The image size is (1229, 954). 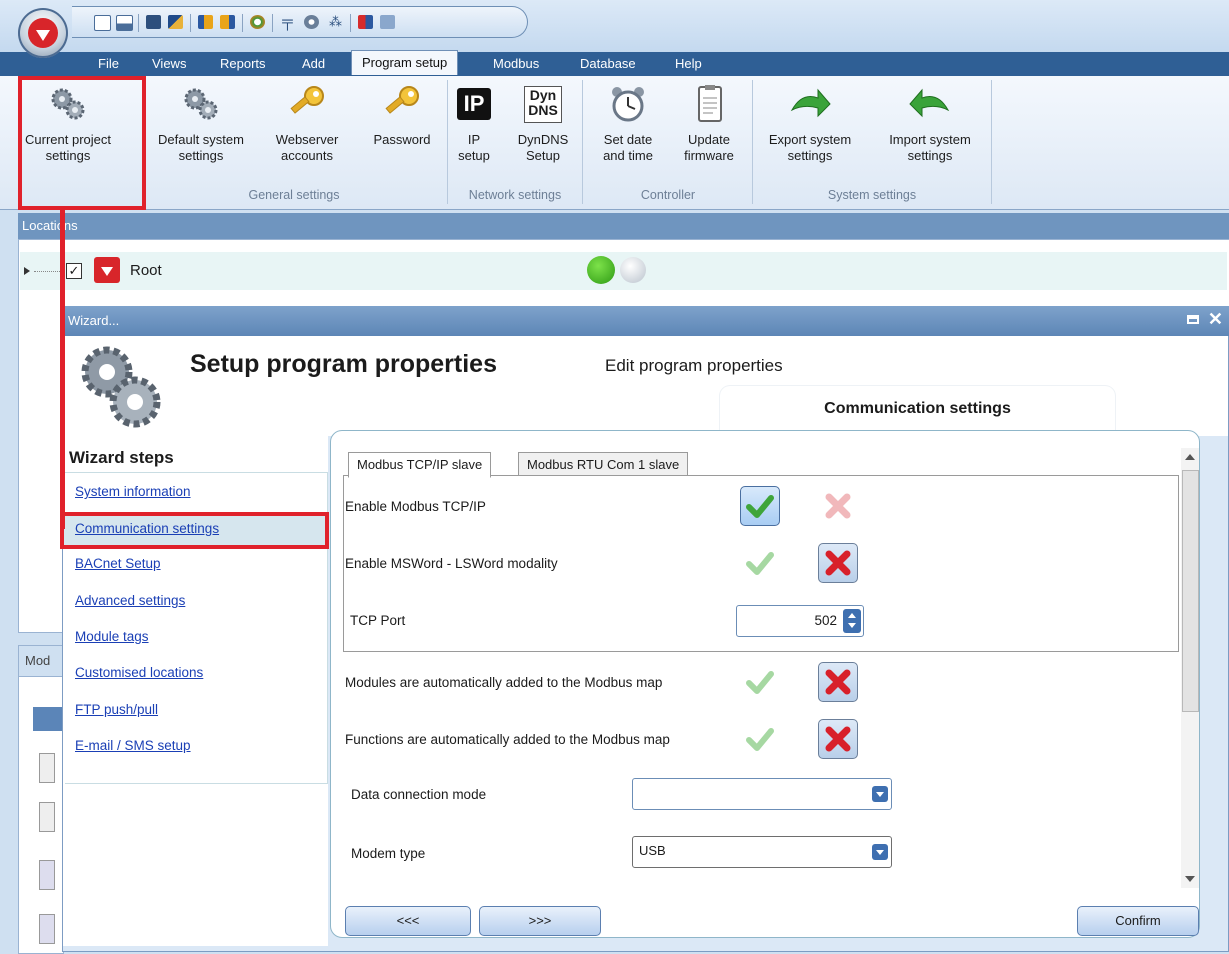 What do you see at coordinates (623, 226) in the screenshot?
I see `locations-header: Locations` at bounding box center [623, 226].